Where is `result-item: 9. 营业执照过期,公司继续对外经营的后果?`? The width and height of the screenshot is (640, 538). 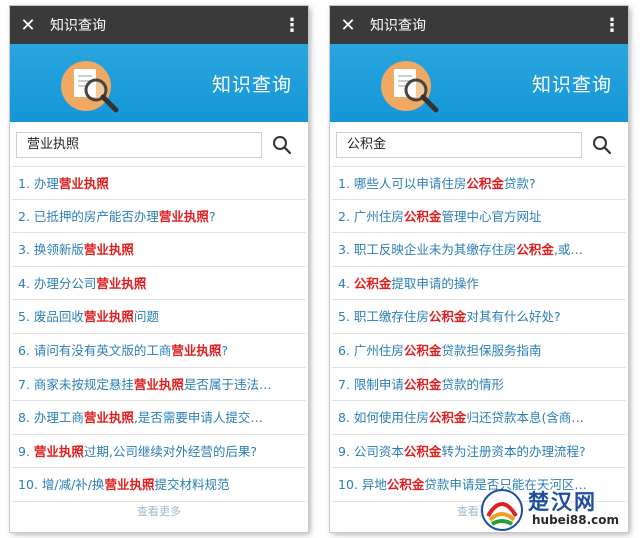 result-item: 9. 营业执照过期,公司继续对外经营的后果? is located at coordinates (159, 452).